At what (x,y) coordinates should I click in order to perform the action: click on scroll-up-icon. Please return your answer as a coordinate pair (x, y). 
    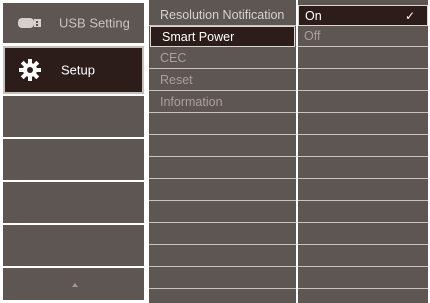
    Looking at the image, I should click on (75, 285).